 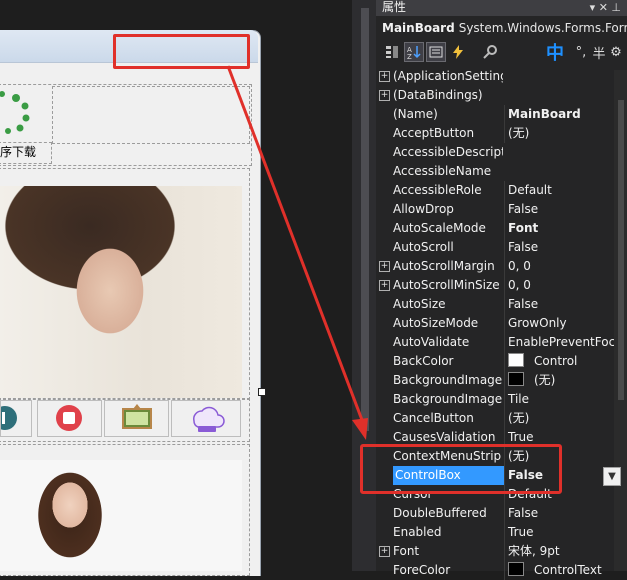 I want to click on properties-toolbar: AZ 中 °, 半 ⚙, so click(x=501, y=52).